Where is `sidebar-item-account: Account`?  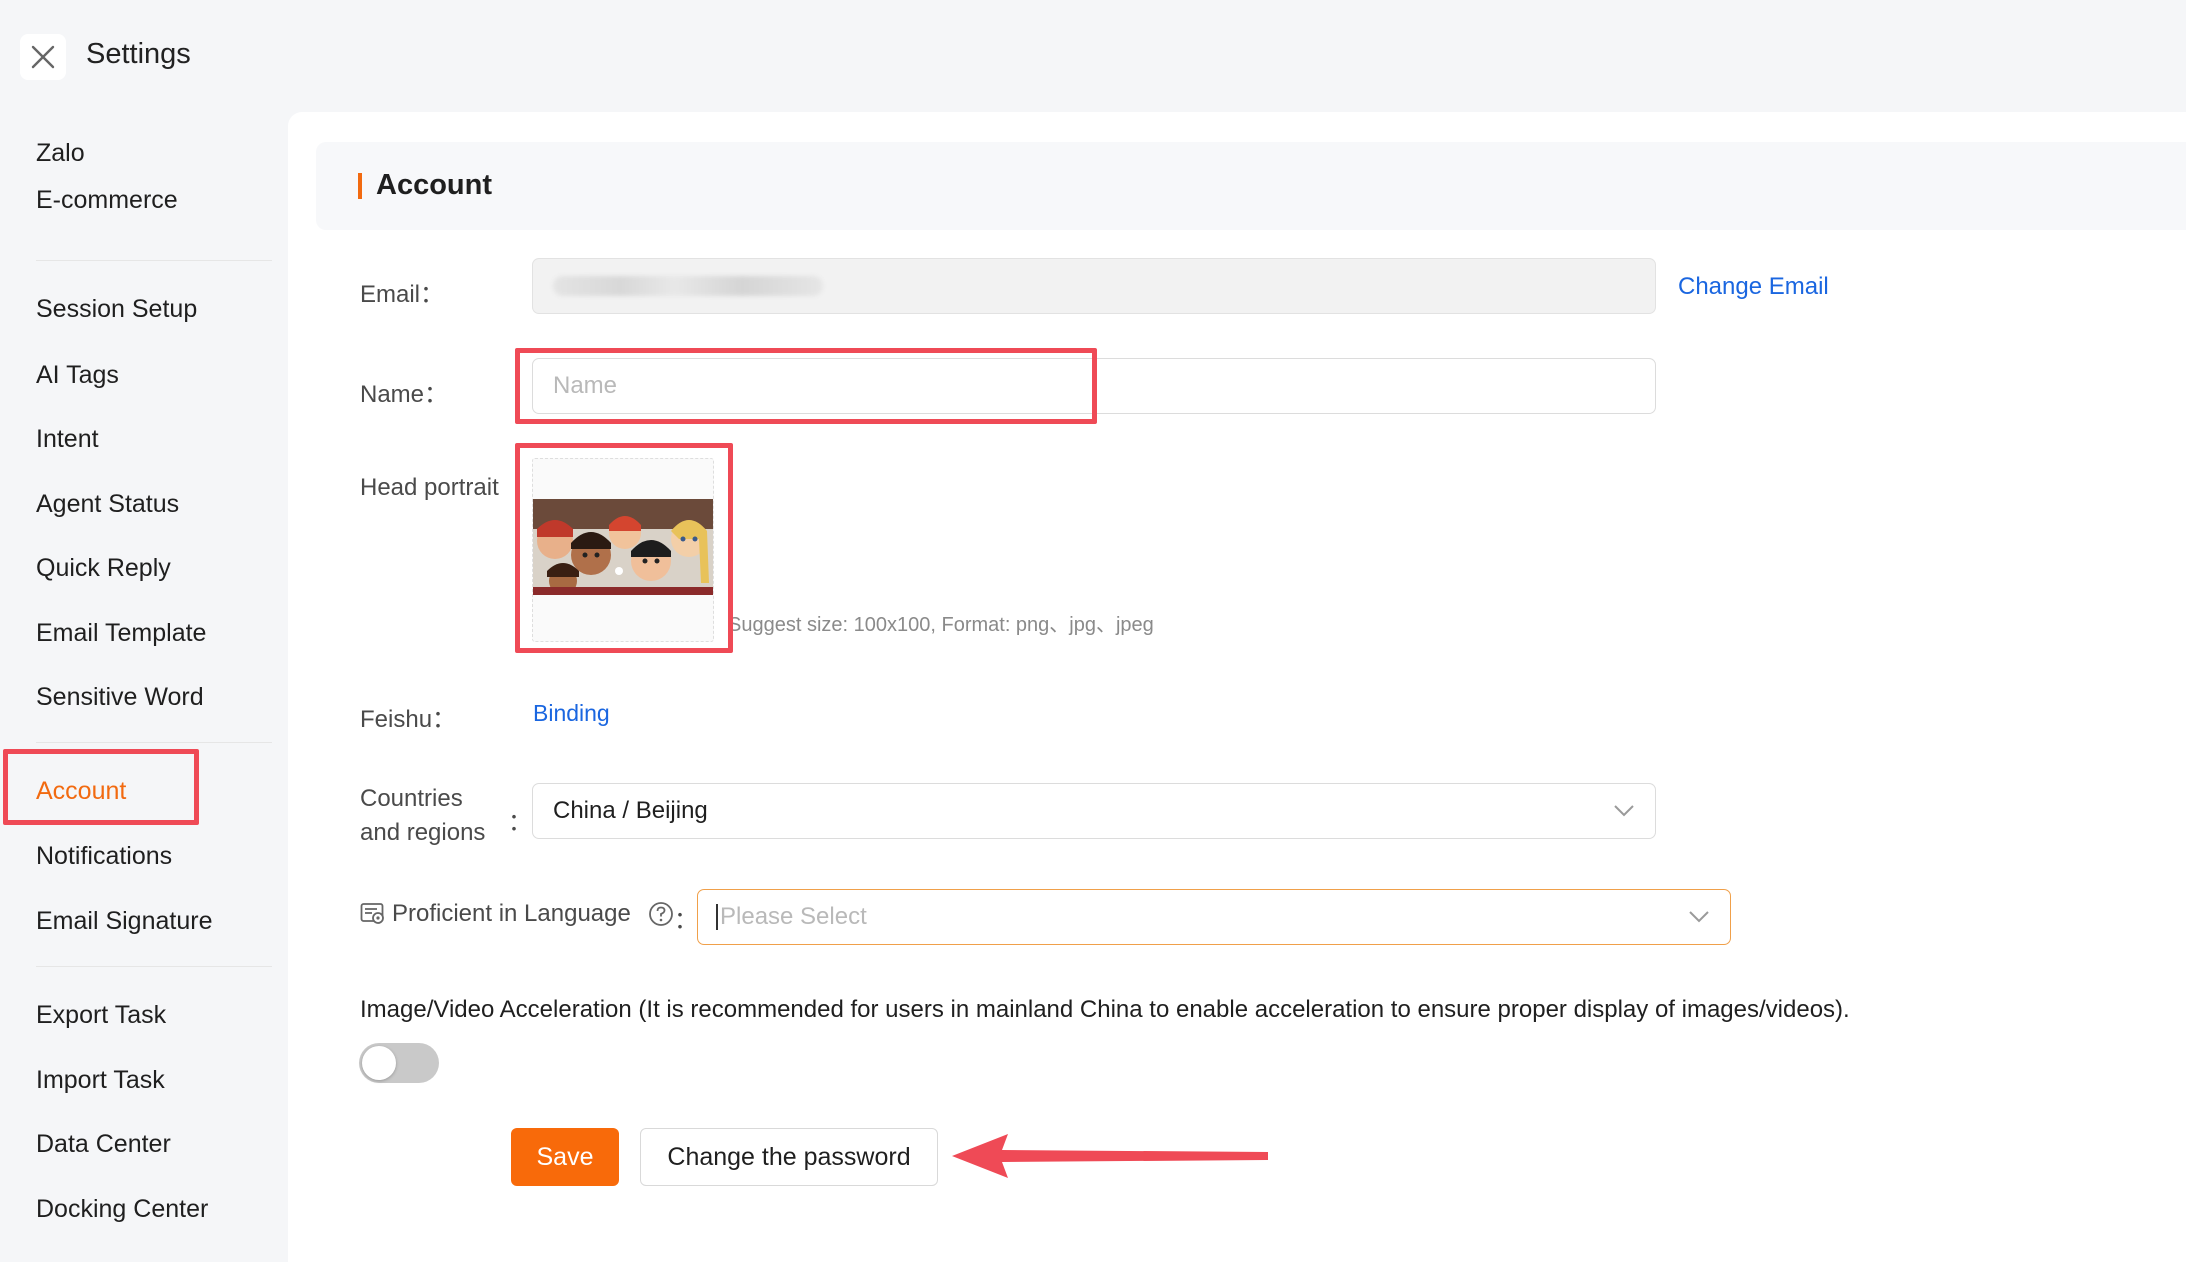
sidebar-item-account: Account is located at coordinates (81, 791).